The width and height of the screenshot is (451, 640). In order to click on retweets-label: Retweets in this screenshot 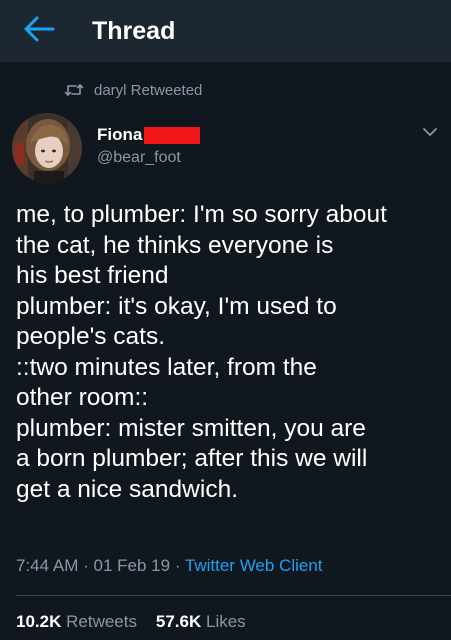, I will do `click(101, 621)`.